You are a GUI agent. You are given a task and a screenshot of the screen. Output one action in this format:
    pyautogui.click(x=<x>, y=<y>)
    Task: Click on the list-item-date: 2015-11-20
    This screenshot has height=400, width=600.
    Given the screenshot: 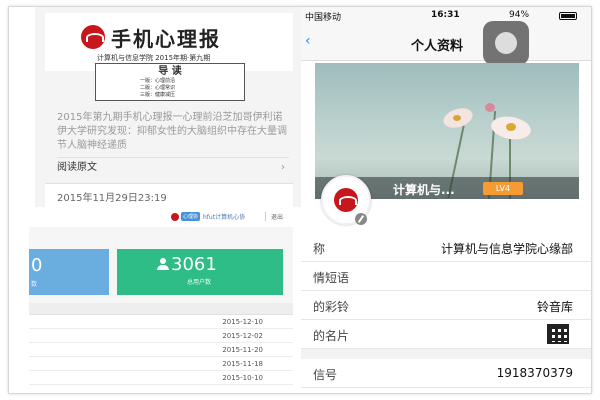 What is the action you would take?
    pyautogui.click(x=242, y=350)
    